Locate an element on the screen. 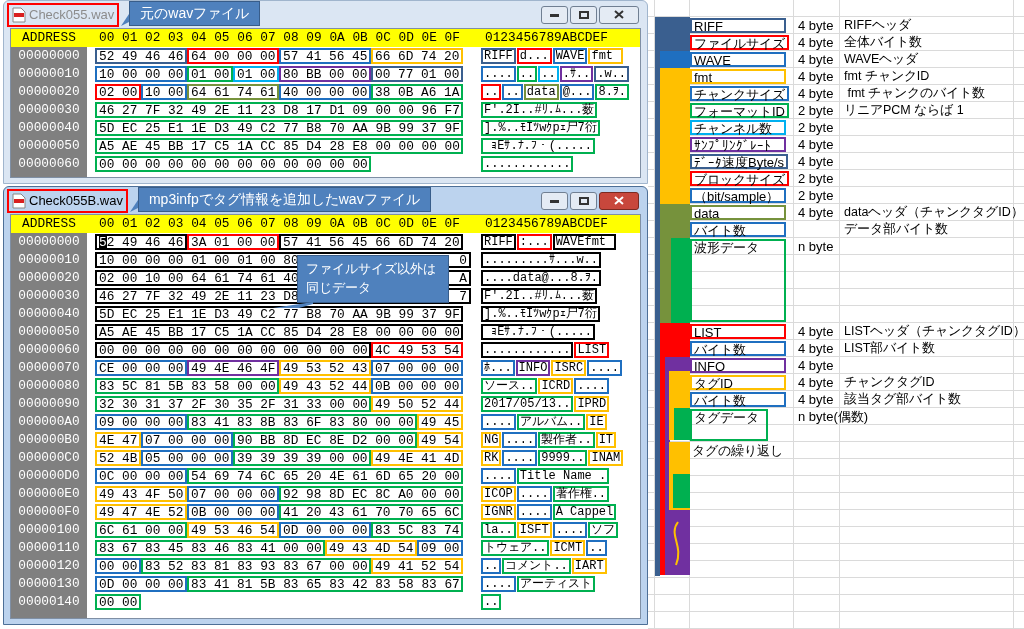  maximize-icon is located at coordinates (583, 14).